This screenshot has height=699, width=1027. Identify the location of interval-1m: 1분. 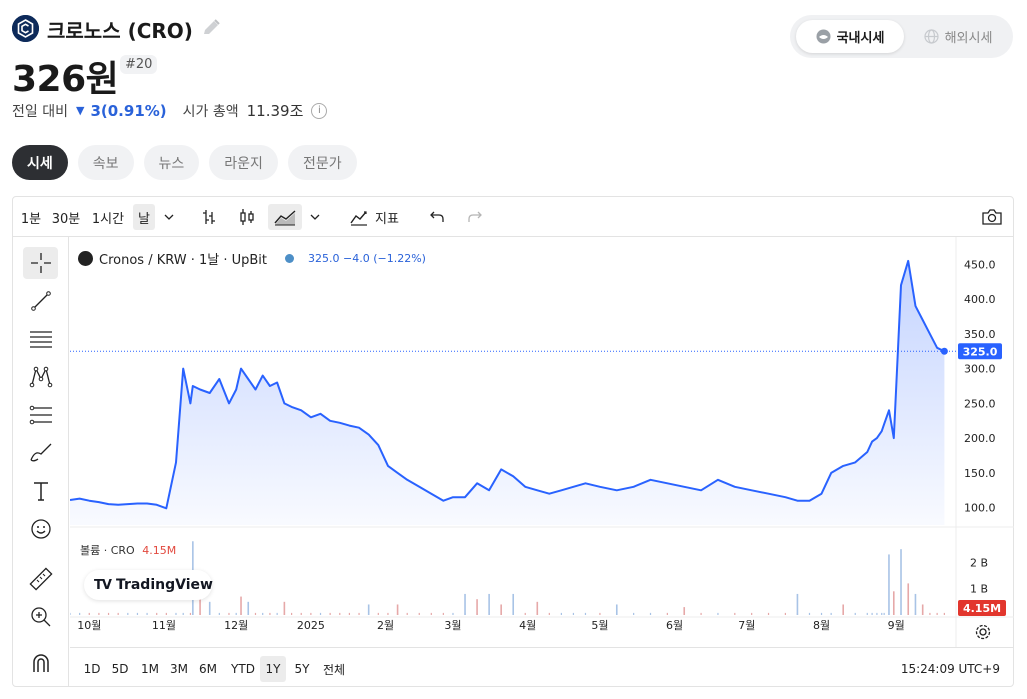
(31, 217).